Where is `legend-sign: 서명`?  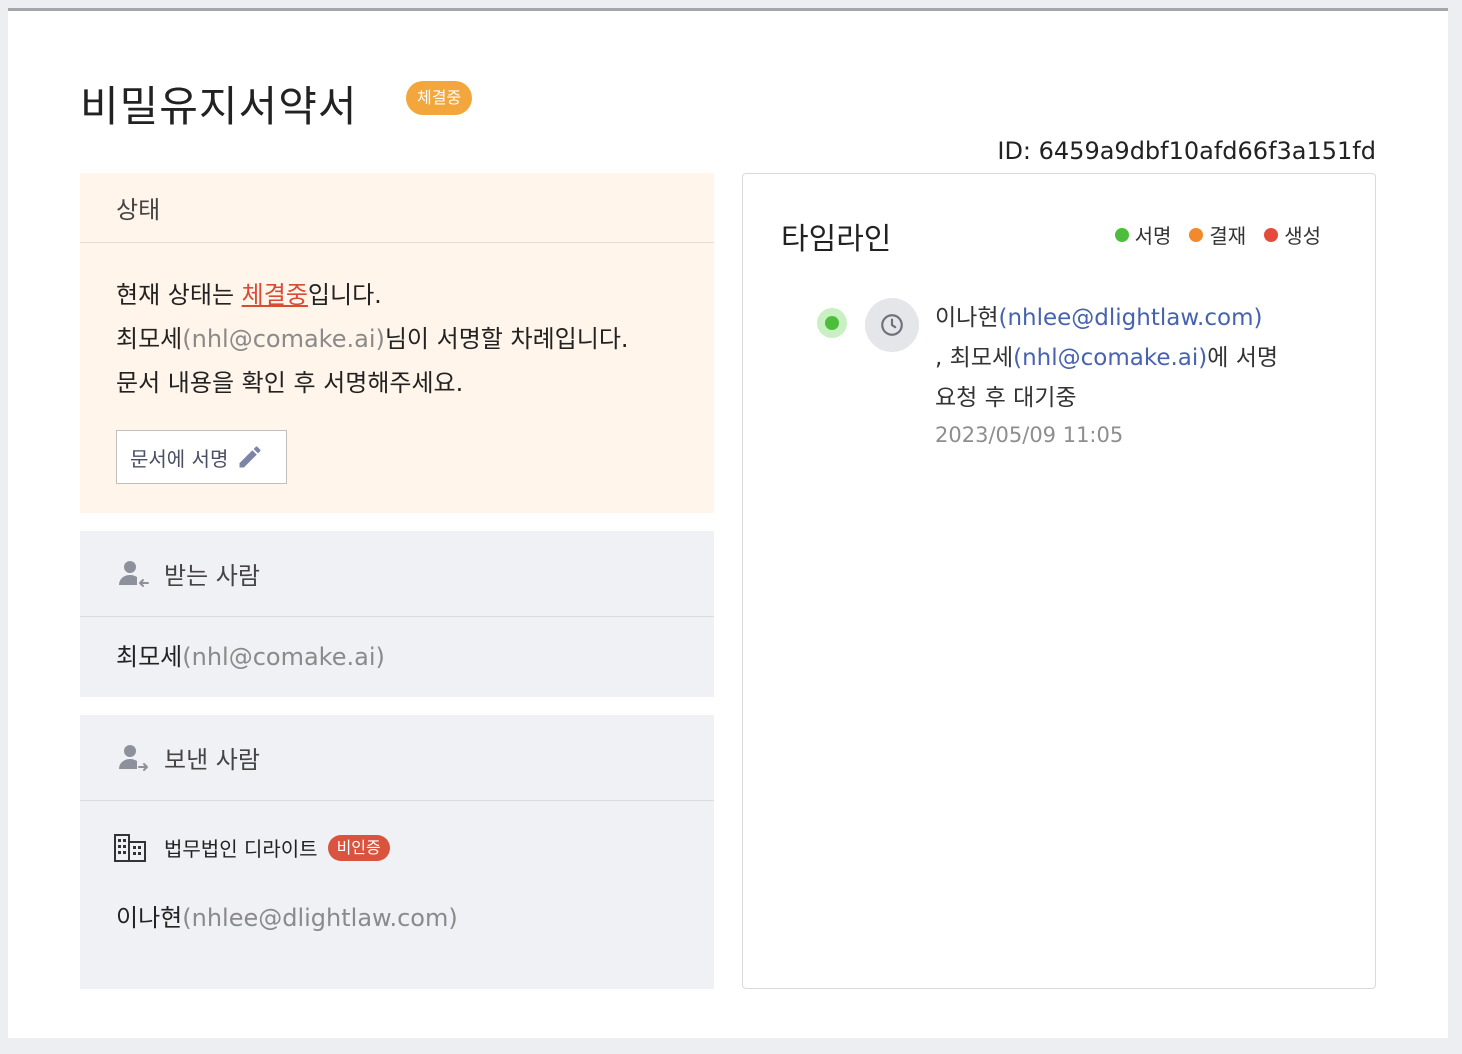
legend-sign: 서명 is located at coordinates (1143, 234).